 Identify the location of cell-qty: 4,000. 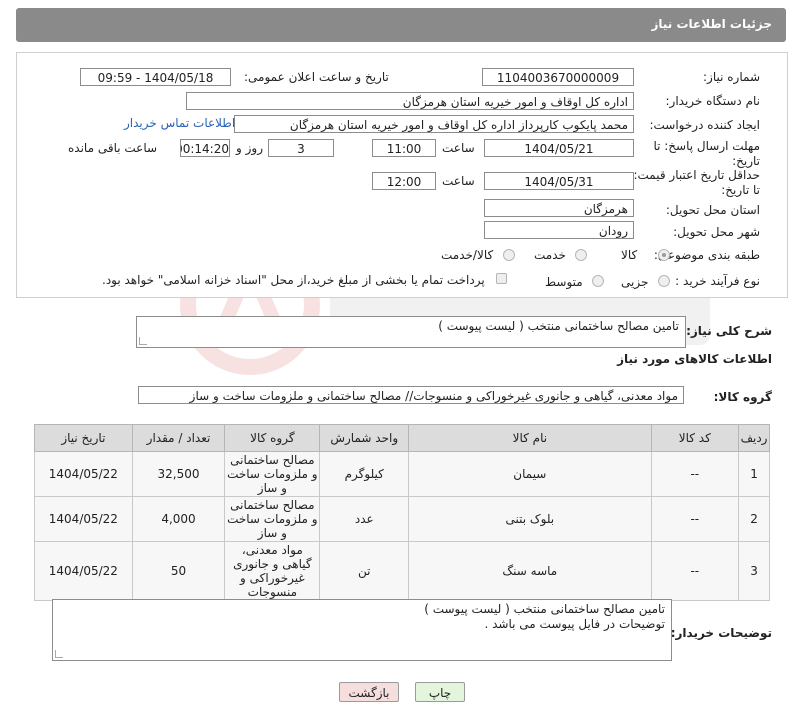
(178, 519).